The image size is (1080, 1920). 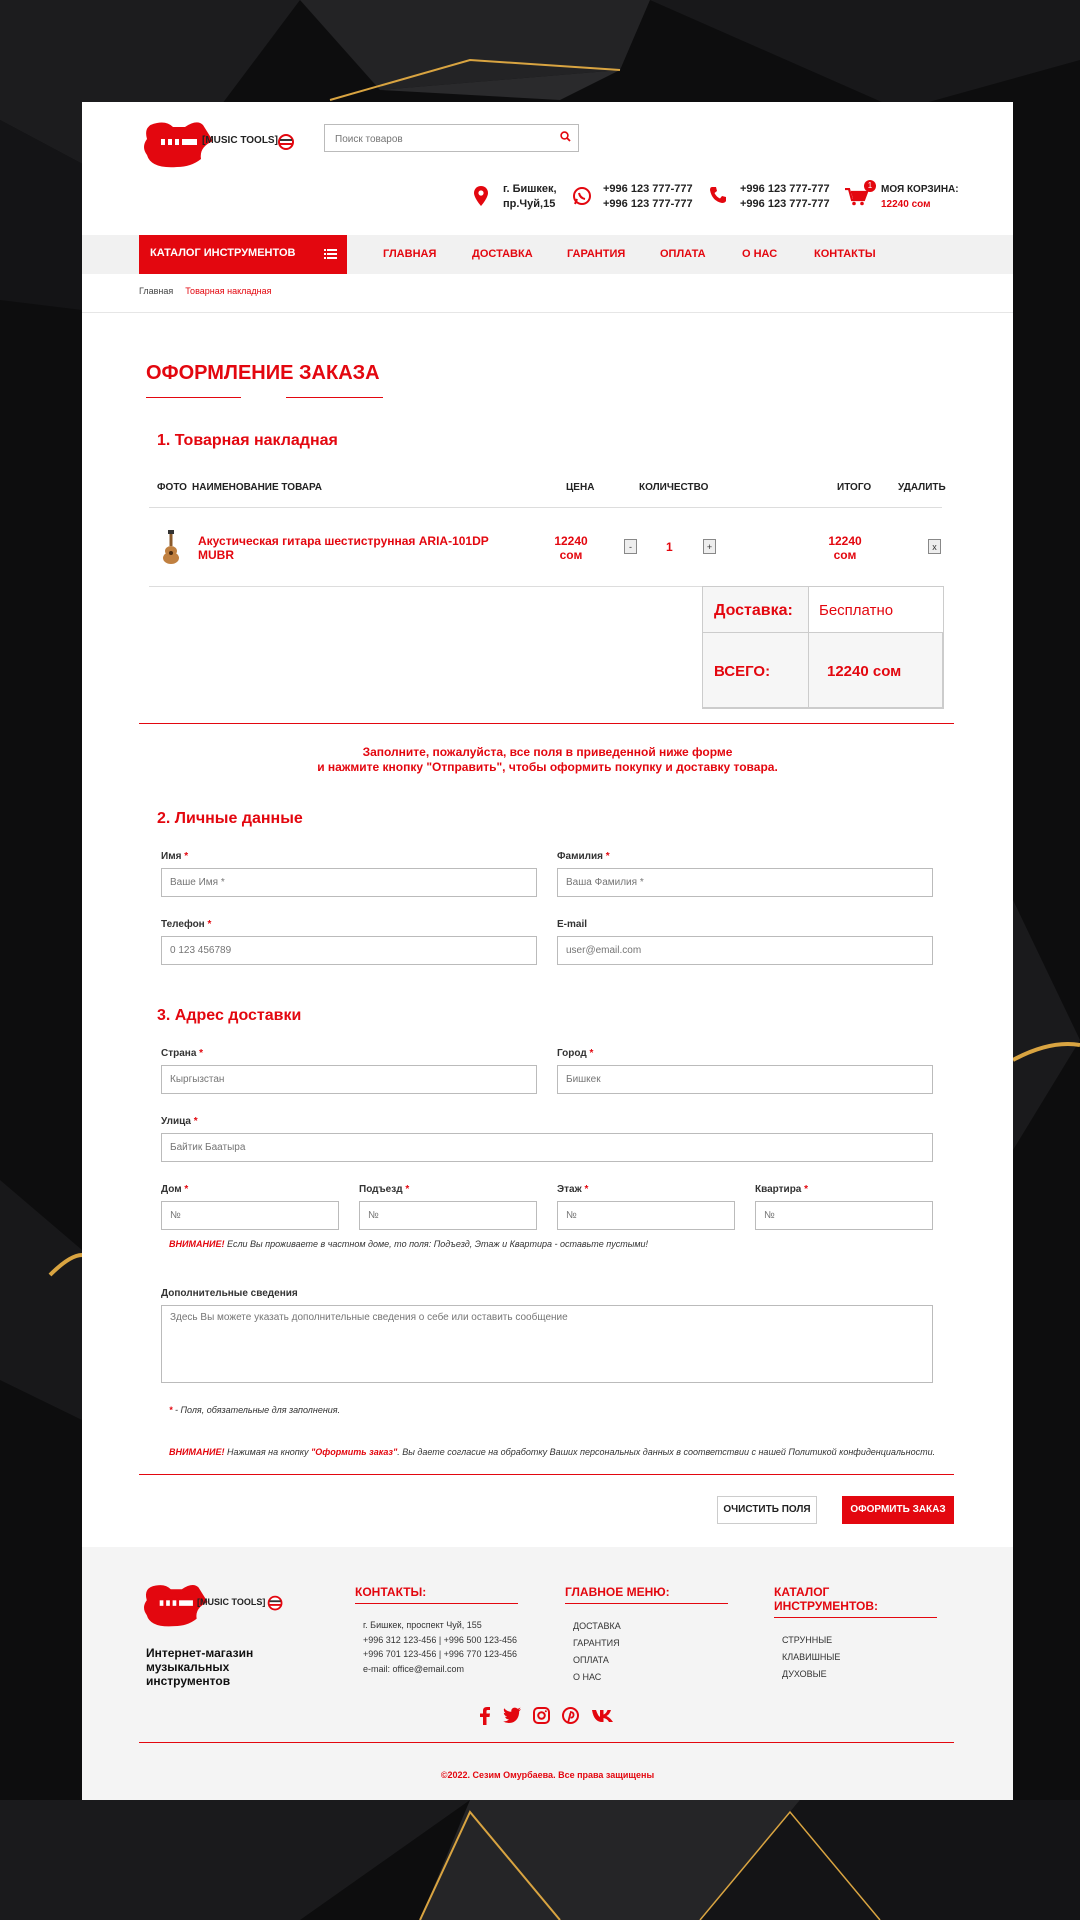 I want to click on tagline-line-1: Интернет-магазин, so click(x=200, y=1653).